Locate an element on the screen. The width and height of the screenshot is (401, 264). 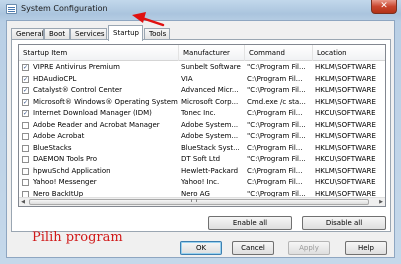
cell-item: Adobe Acrobat is located at coordinates (59, 136).